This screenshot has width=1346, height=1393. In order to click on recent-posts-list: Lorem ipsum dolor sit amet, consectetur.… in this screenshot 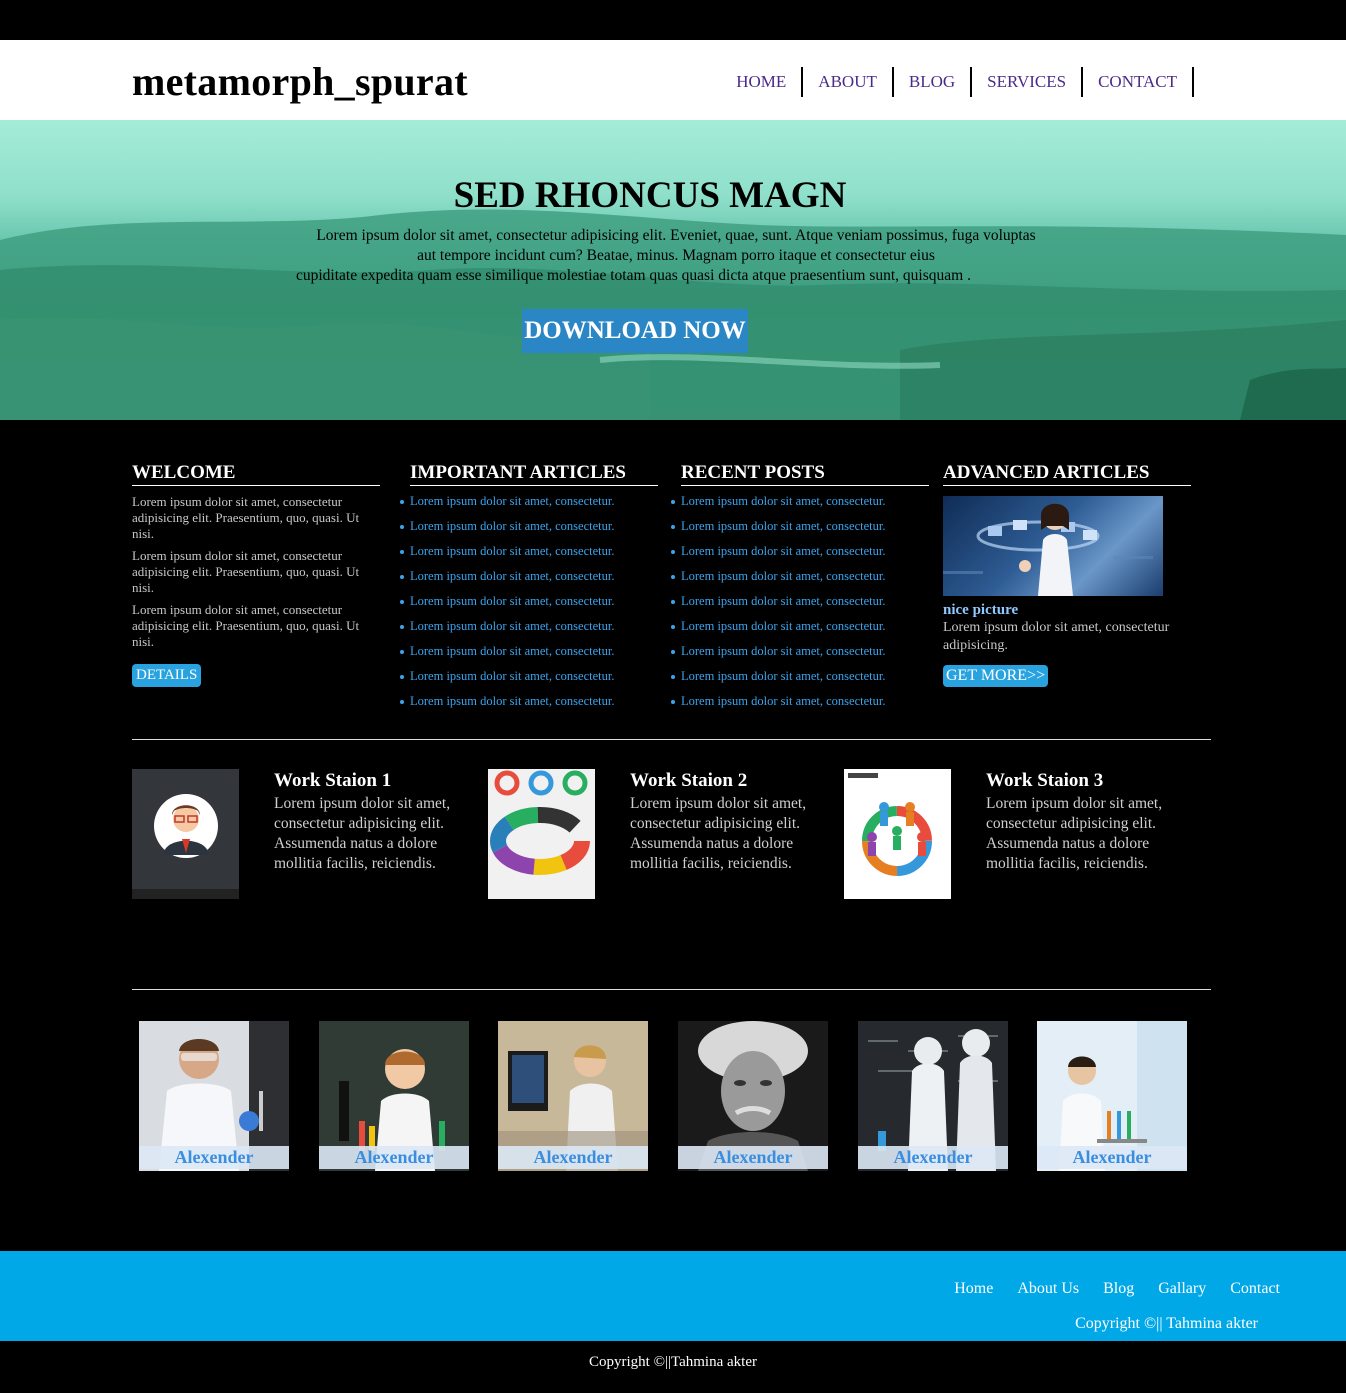, I will do `click(800, 606)`.